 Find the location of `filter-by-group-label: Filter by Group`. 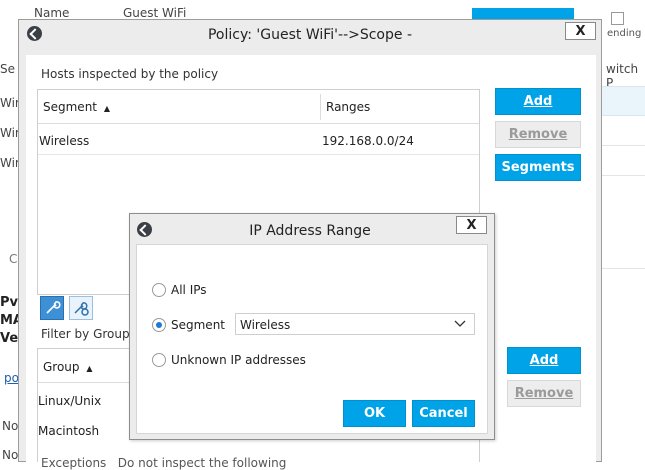

filter-by-group-label: Filter by Group is located at coordinates (85, 334).